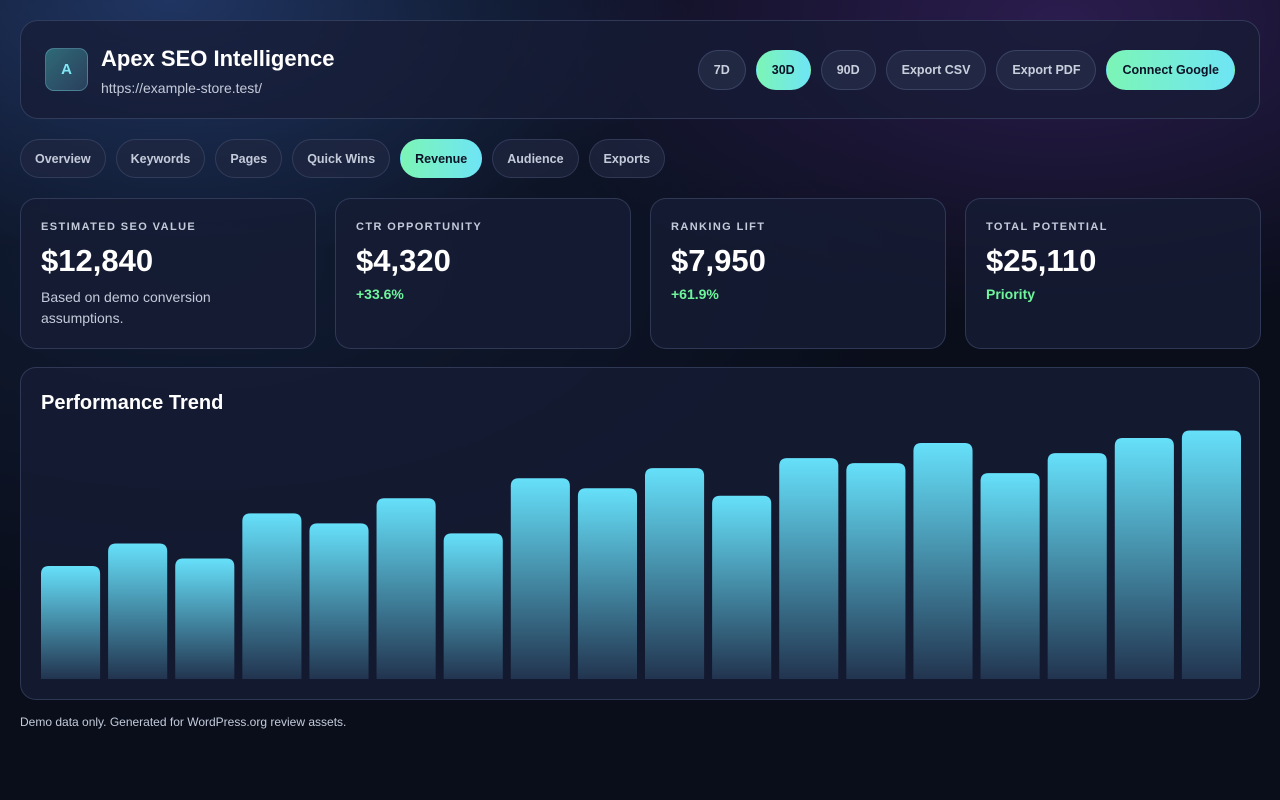  What do you see at coordinates (441, 158) in the screenshot?
I see `tab-revenue: Revenue` at bounding box center [441, 158].